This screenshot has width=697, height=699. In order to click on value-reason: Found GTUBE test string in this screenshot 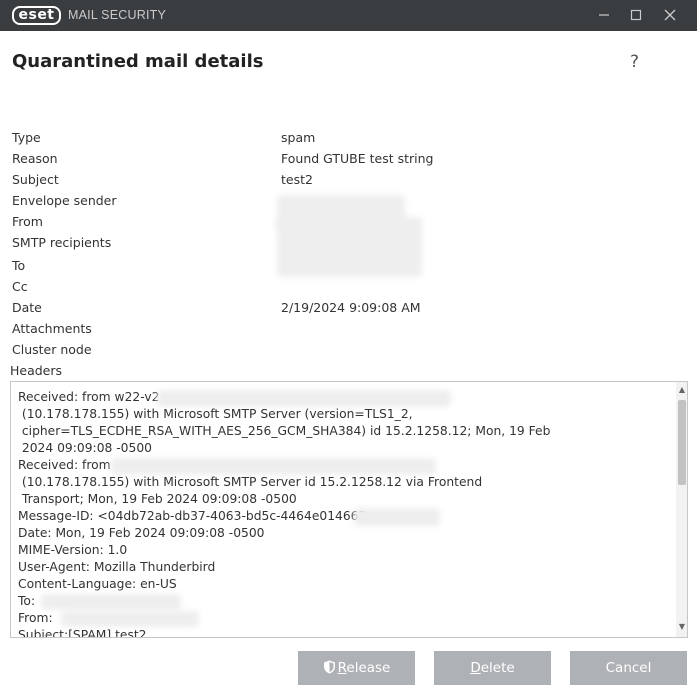, I will do `click(357, 158)`.